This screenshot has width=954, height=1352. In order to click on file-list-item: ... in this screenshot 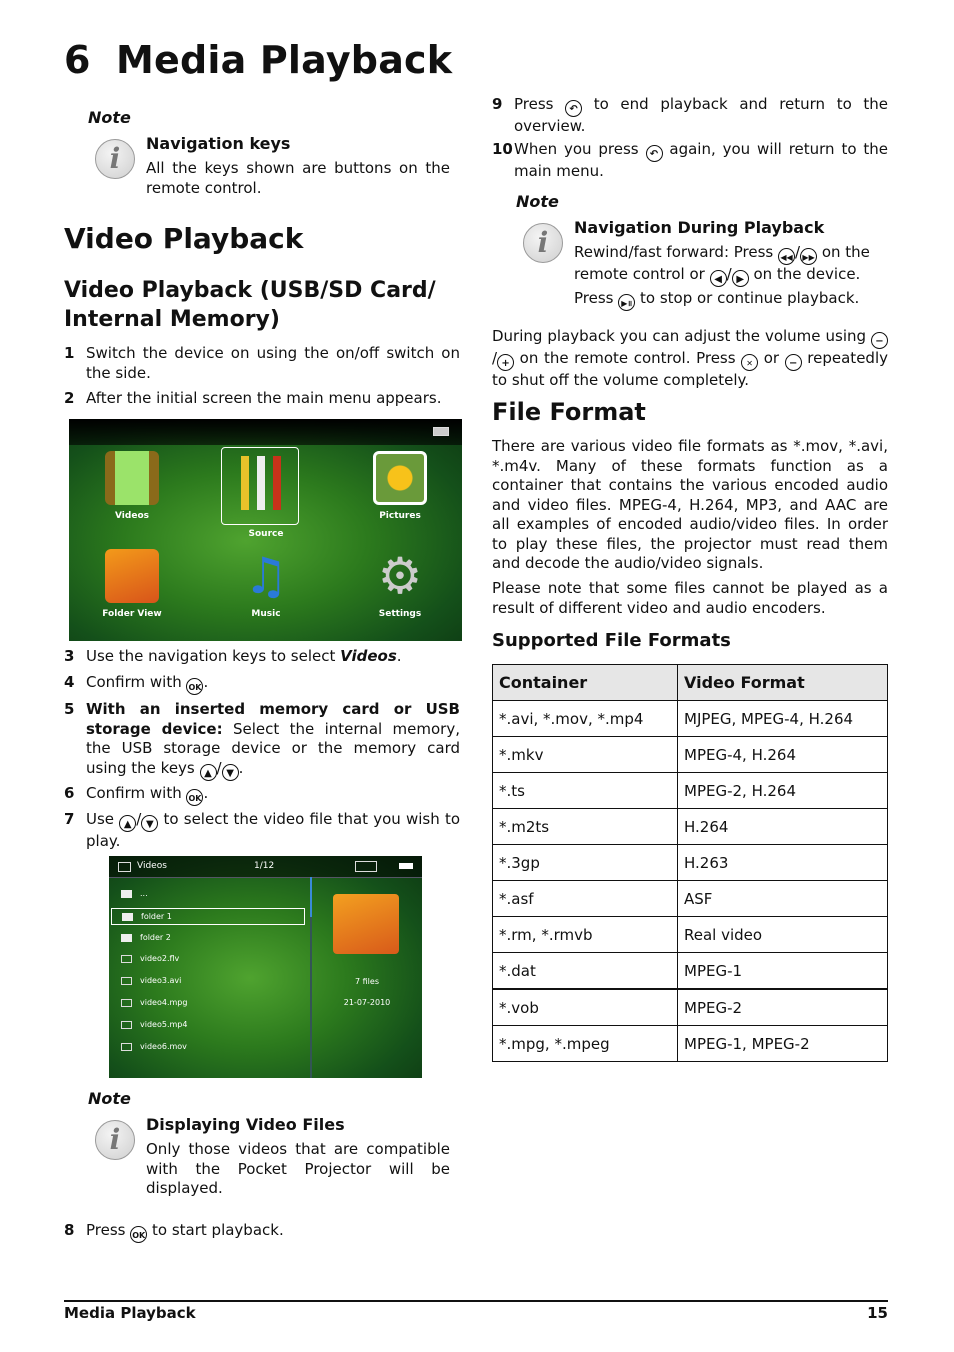, I will do `click(208, 894)`.